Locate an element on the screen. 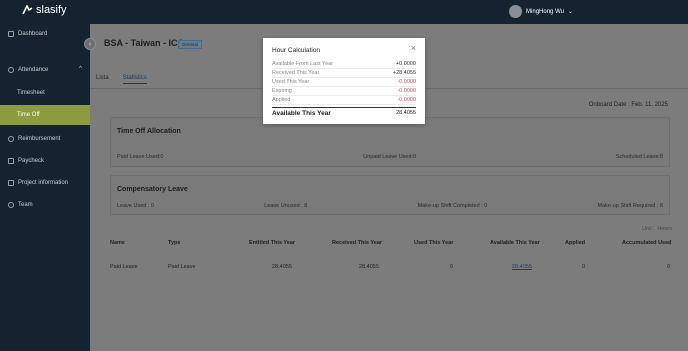 The width and height of the screenshot is (688, 351). page-title: BSA - Taiwan - ICA is located at coordinates (144, 43).